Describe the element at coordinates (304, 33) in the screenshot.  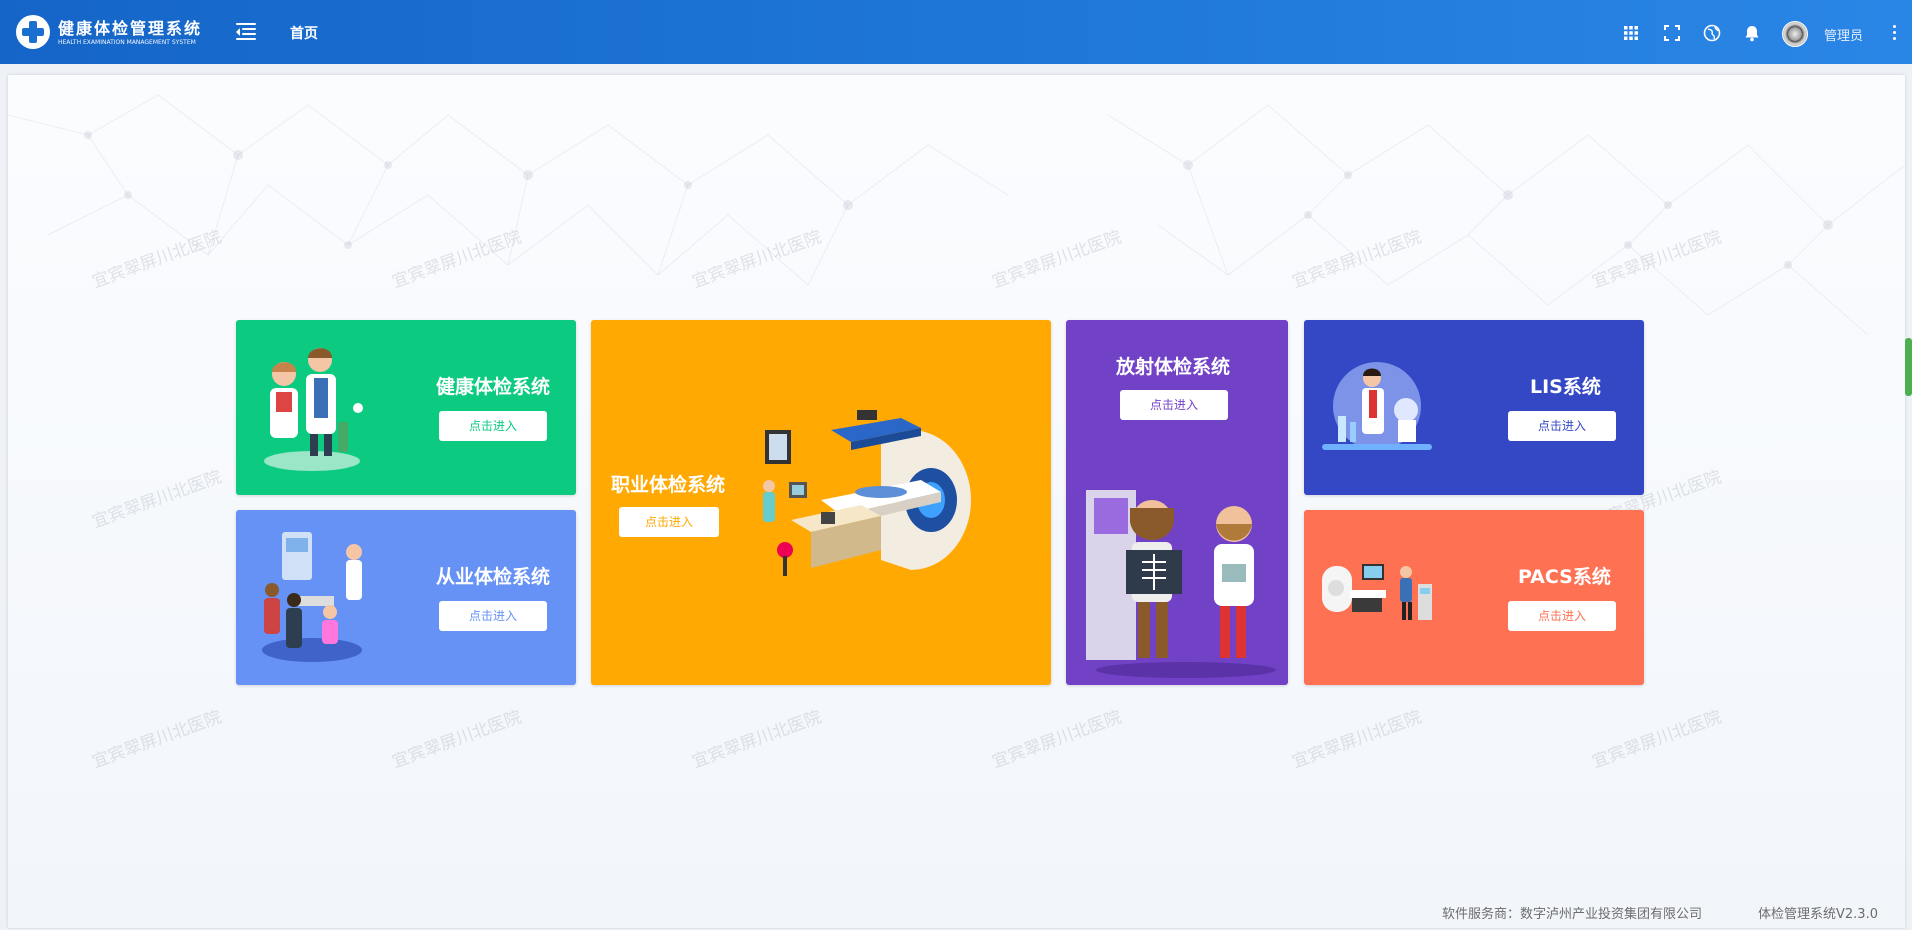
I see `nav-home-tab: 首页` at that location.